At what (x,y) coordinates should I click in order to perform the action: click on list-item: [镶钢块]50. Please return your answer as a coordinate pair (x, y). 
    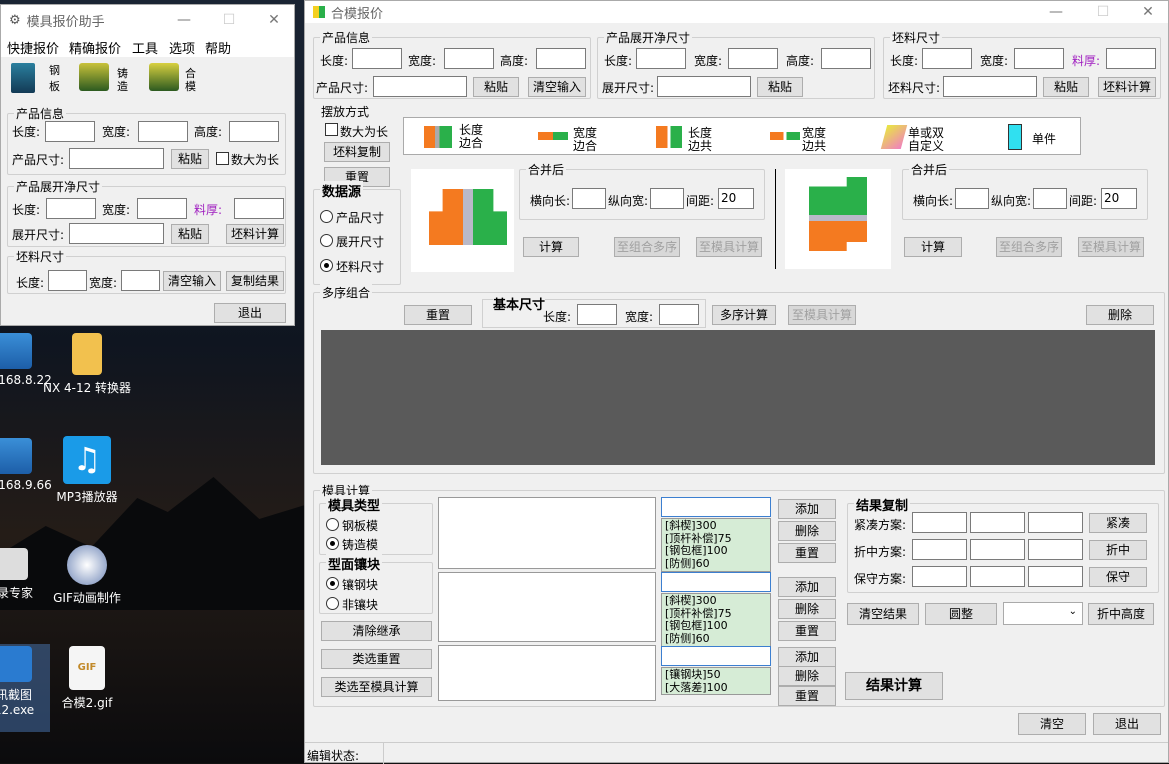
    Looking at the image, I should click on (716, 675).